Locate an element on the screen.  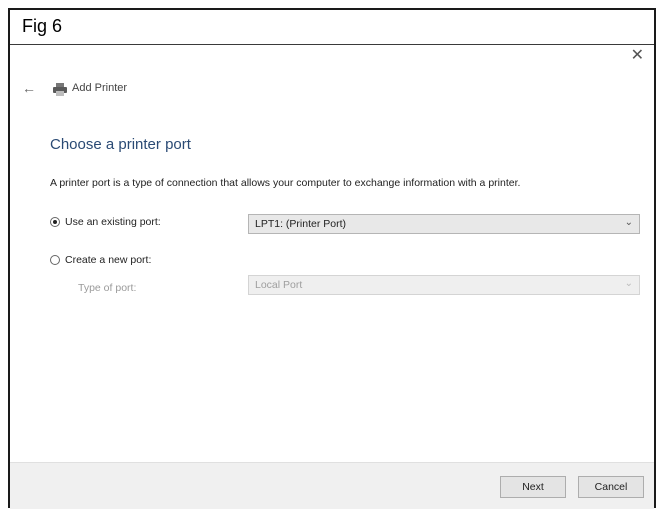
page-title: Choose a printer port is located at coordinates (120, 144).